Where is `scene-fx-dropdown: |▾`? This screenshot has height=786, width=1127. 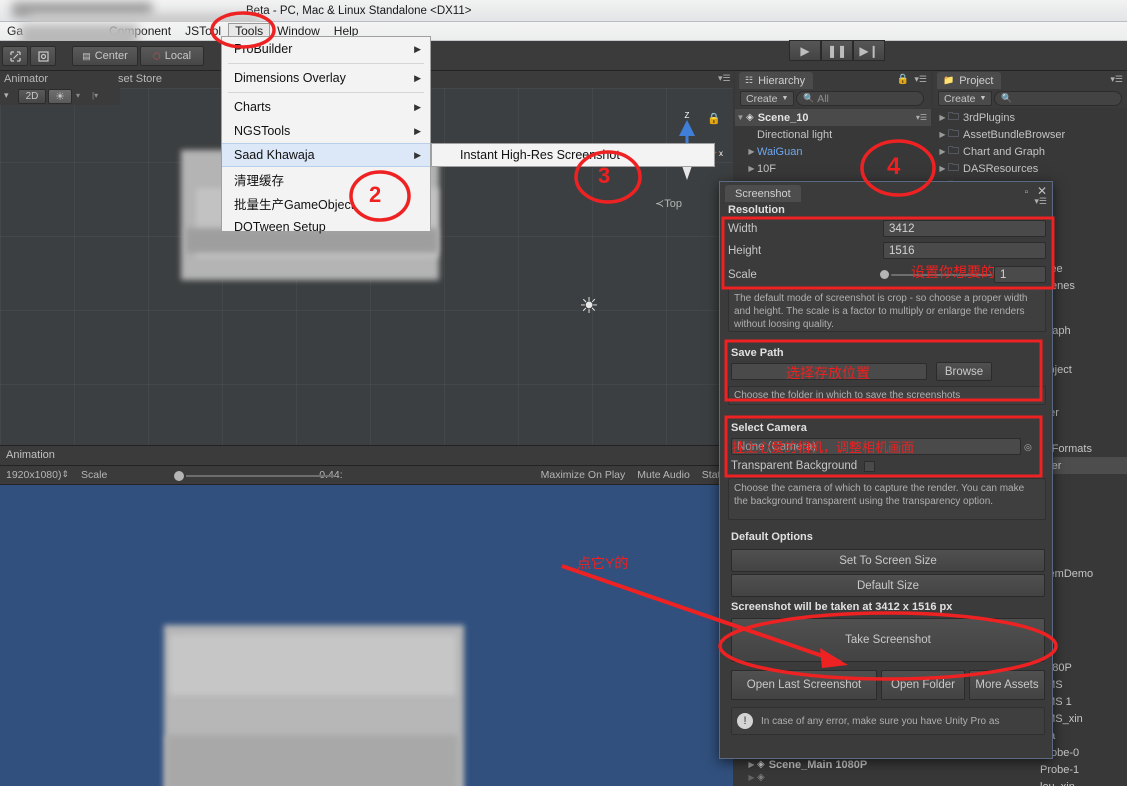
scene-fx-dropdown: |▾ is located at coordinates (95, 95).